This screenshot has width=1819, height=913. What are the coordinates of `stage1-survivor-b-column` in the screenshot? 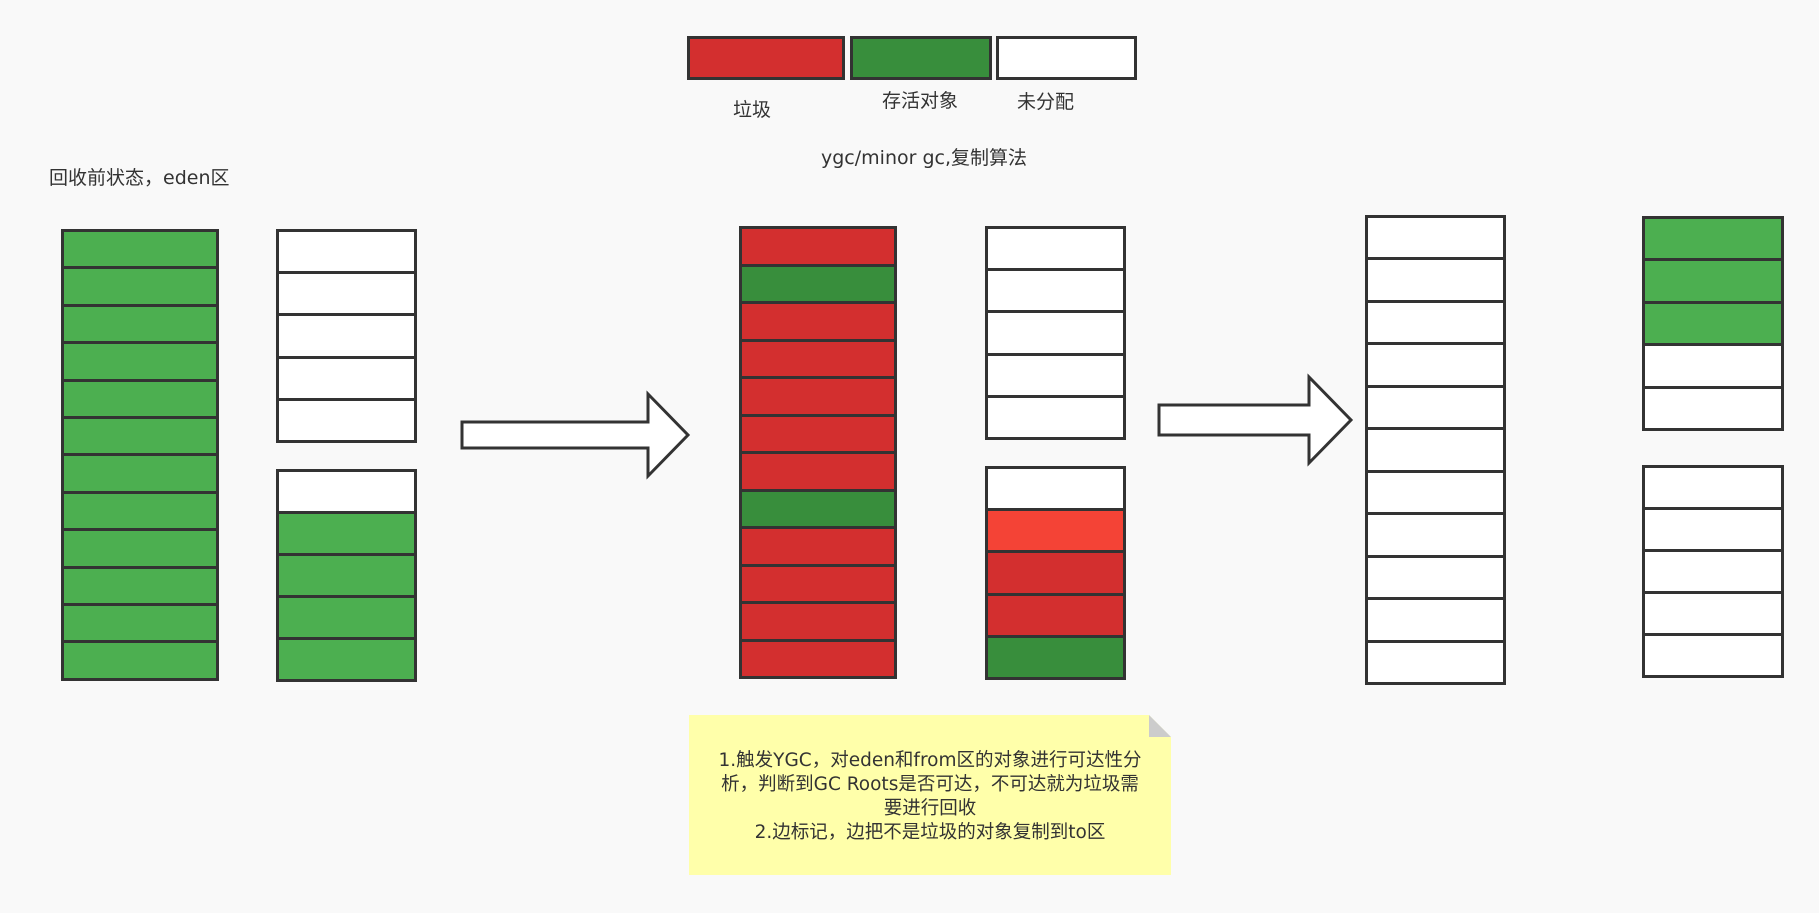 It's located at (346, 575).